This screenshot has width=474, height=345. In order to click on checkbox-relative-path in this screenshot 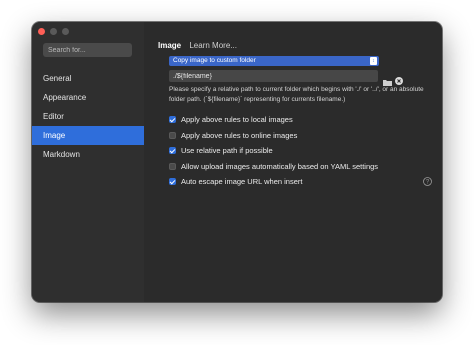, I will do `click(172, 151)`.